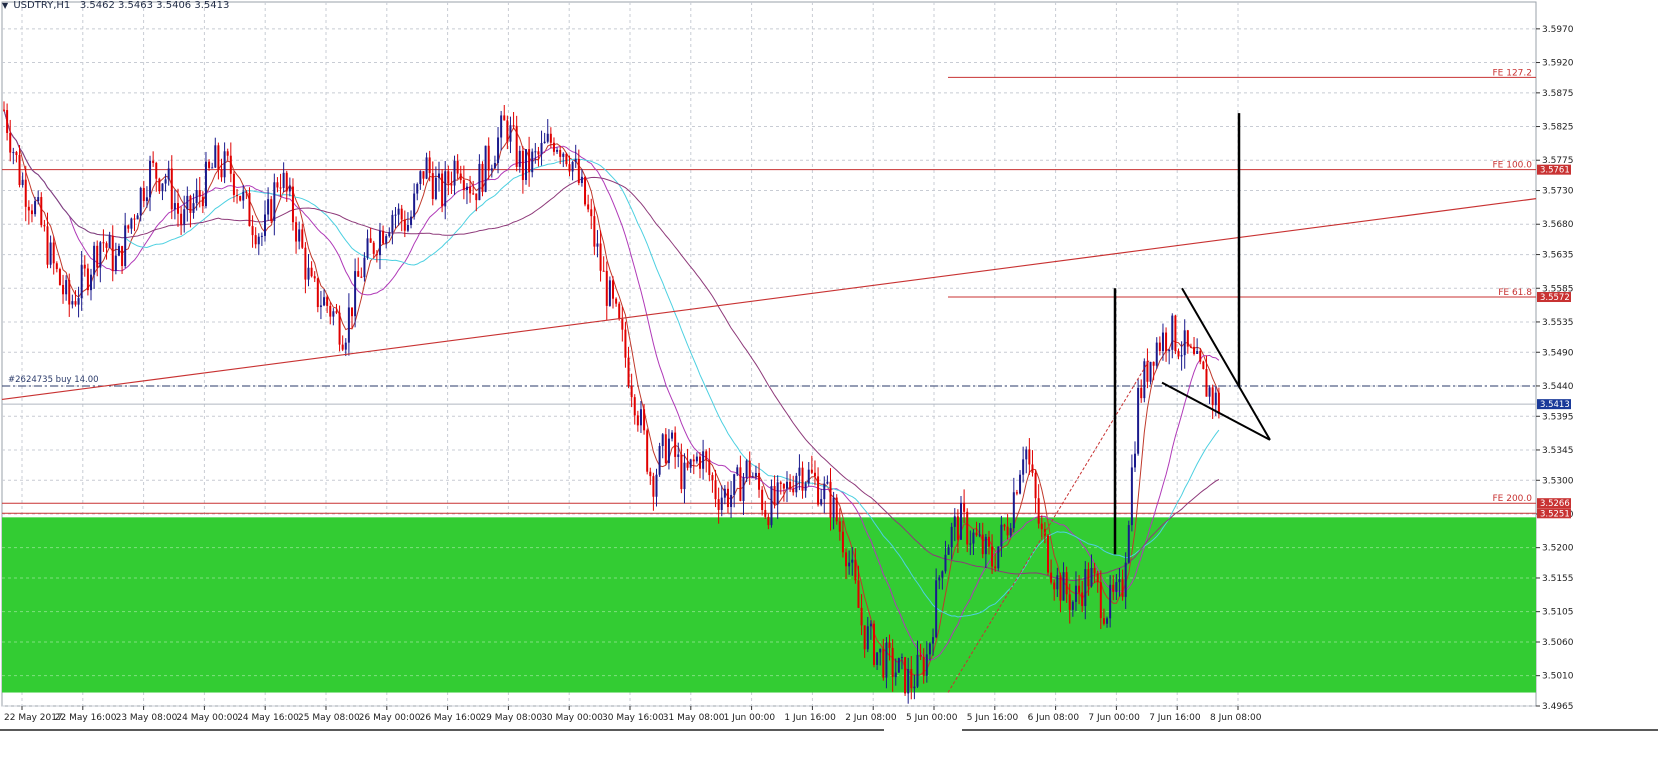 The height and width of the screenshot is (773, 1658). I want to click on y-tick-label: 3.4965, so click(1558, 707).